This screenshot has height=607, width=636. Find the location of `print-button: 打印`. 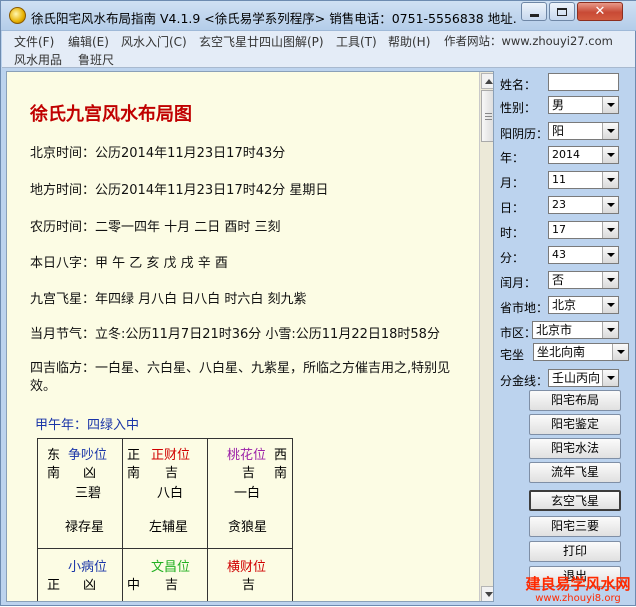

print-button: 打印 is located at coordinates (575, 551).